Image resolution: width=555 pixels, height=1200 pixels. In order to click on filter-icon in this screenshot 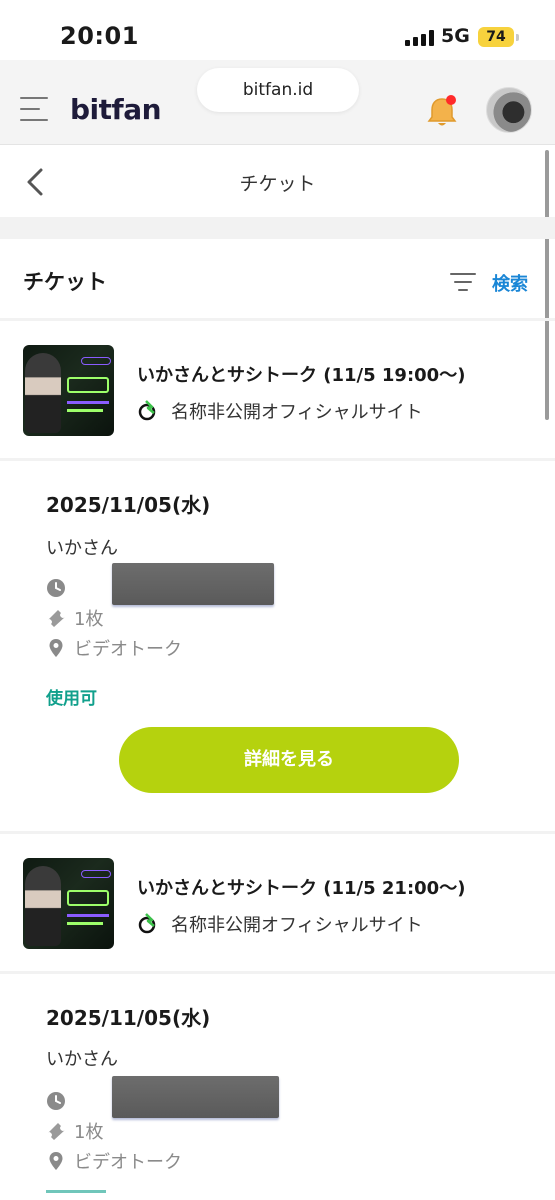, I will do `click(463, 282)`.